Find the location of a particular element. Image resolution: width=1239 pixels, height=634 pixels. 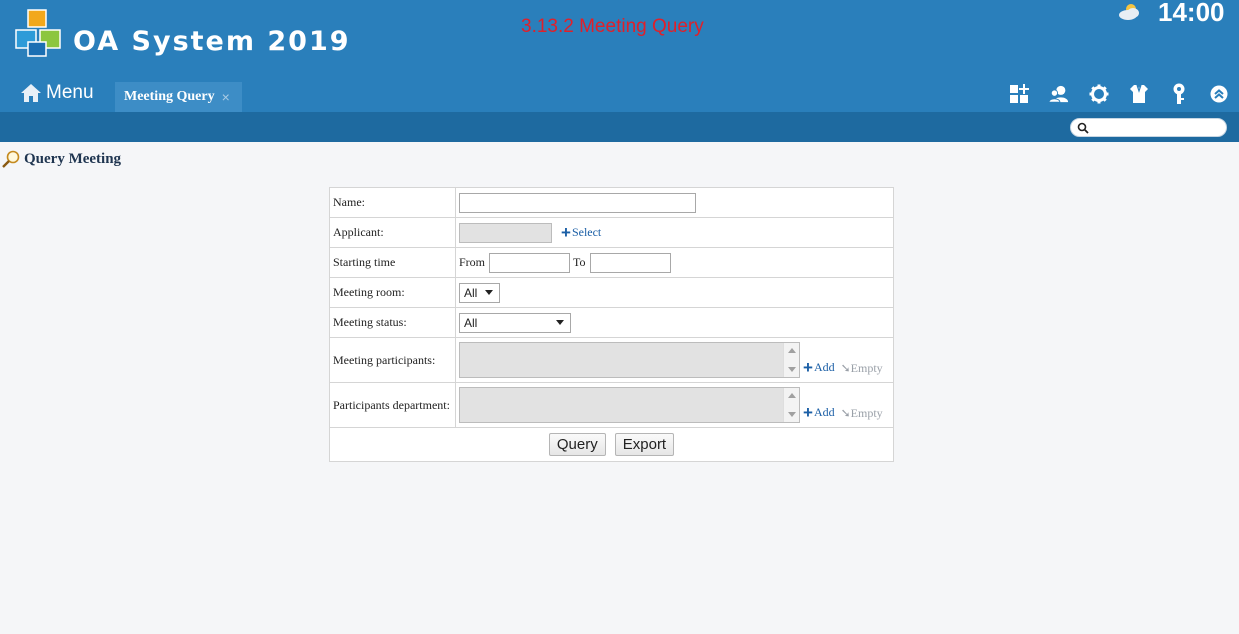

query-button: Query is located at coordinates (577, 444).